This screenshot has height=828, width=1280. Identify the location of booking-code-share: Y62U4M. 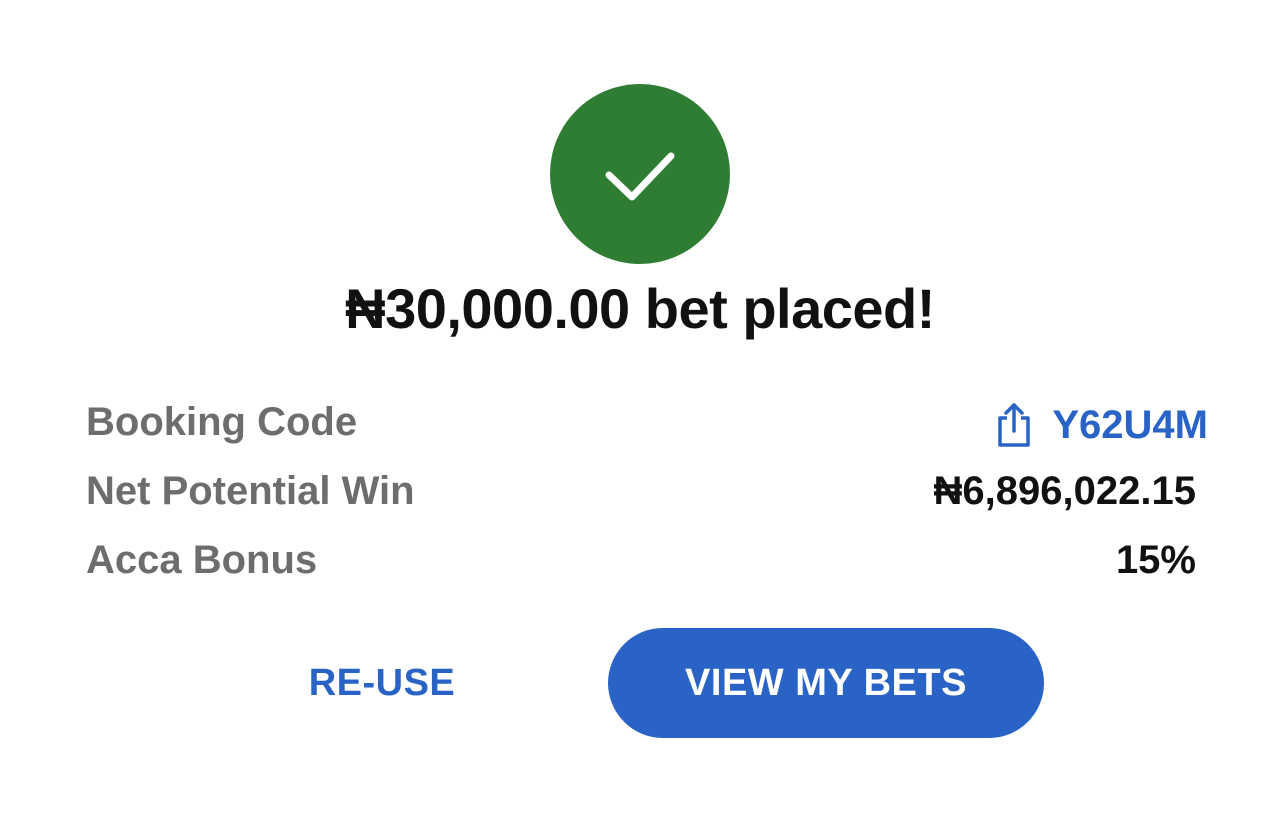
(1101, 425).